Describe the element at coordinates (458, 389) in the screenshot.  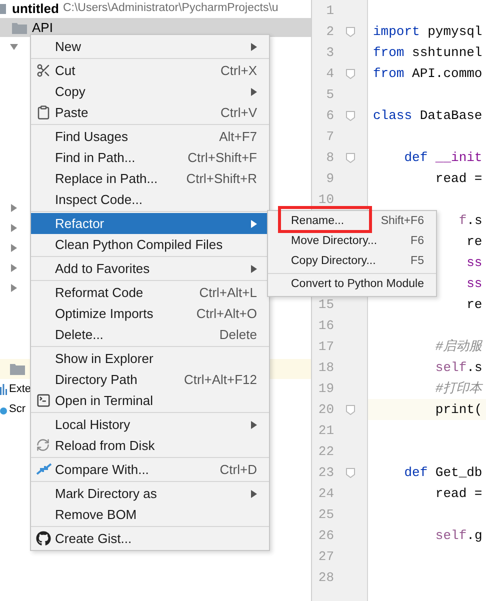
I see `code-line: #打印本` at that location.